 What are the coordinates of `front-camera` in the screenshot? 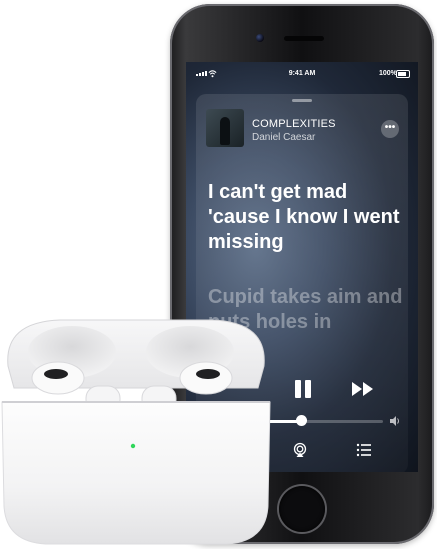 It's located at (260, 38).